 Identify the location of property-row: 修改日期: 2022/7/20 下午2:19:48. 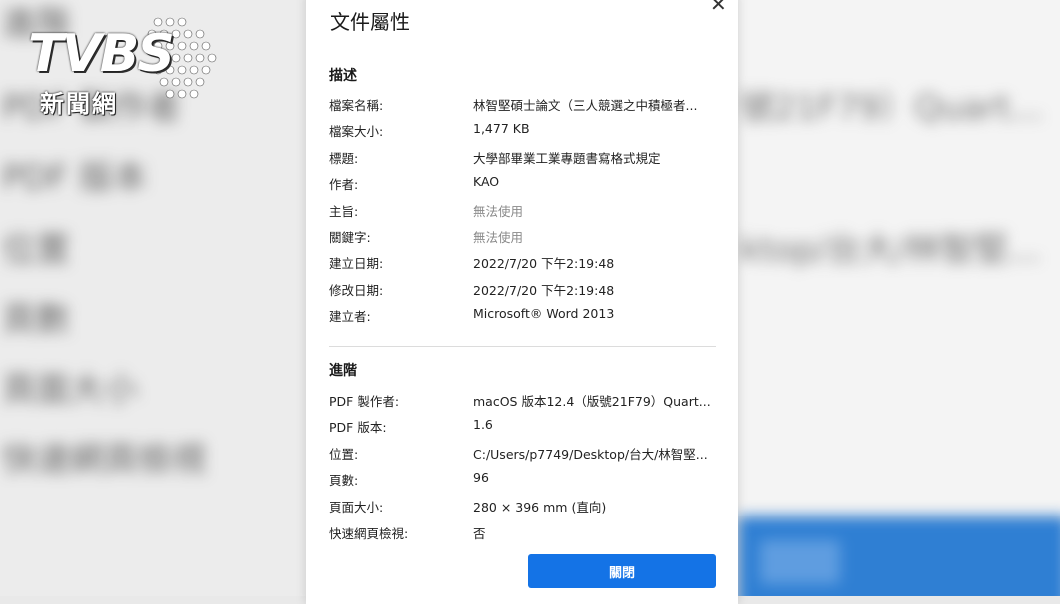
(524, 290).